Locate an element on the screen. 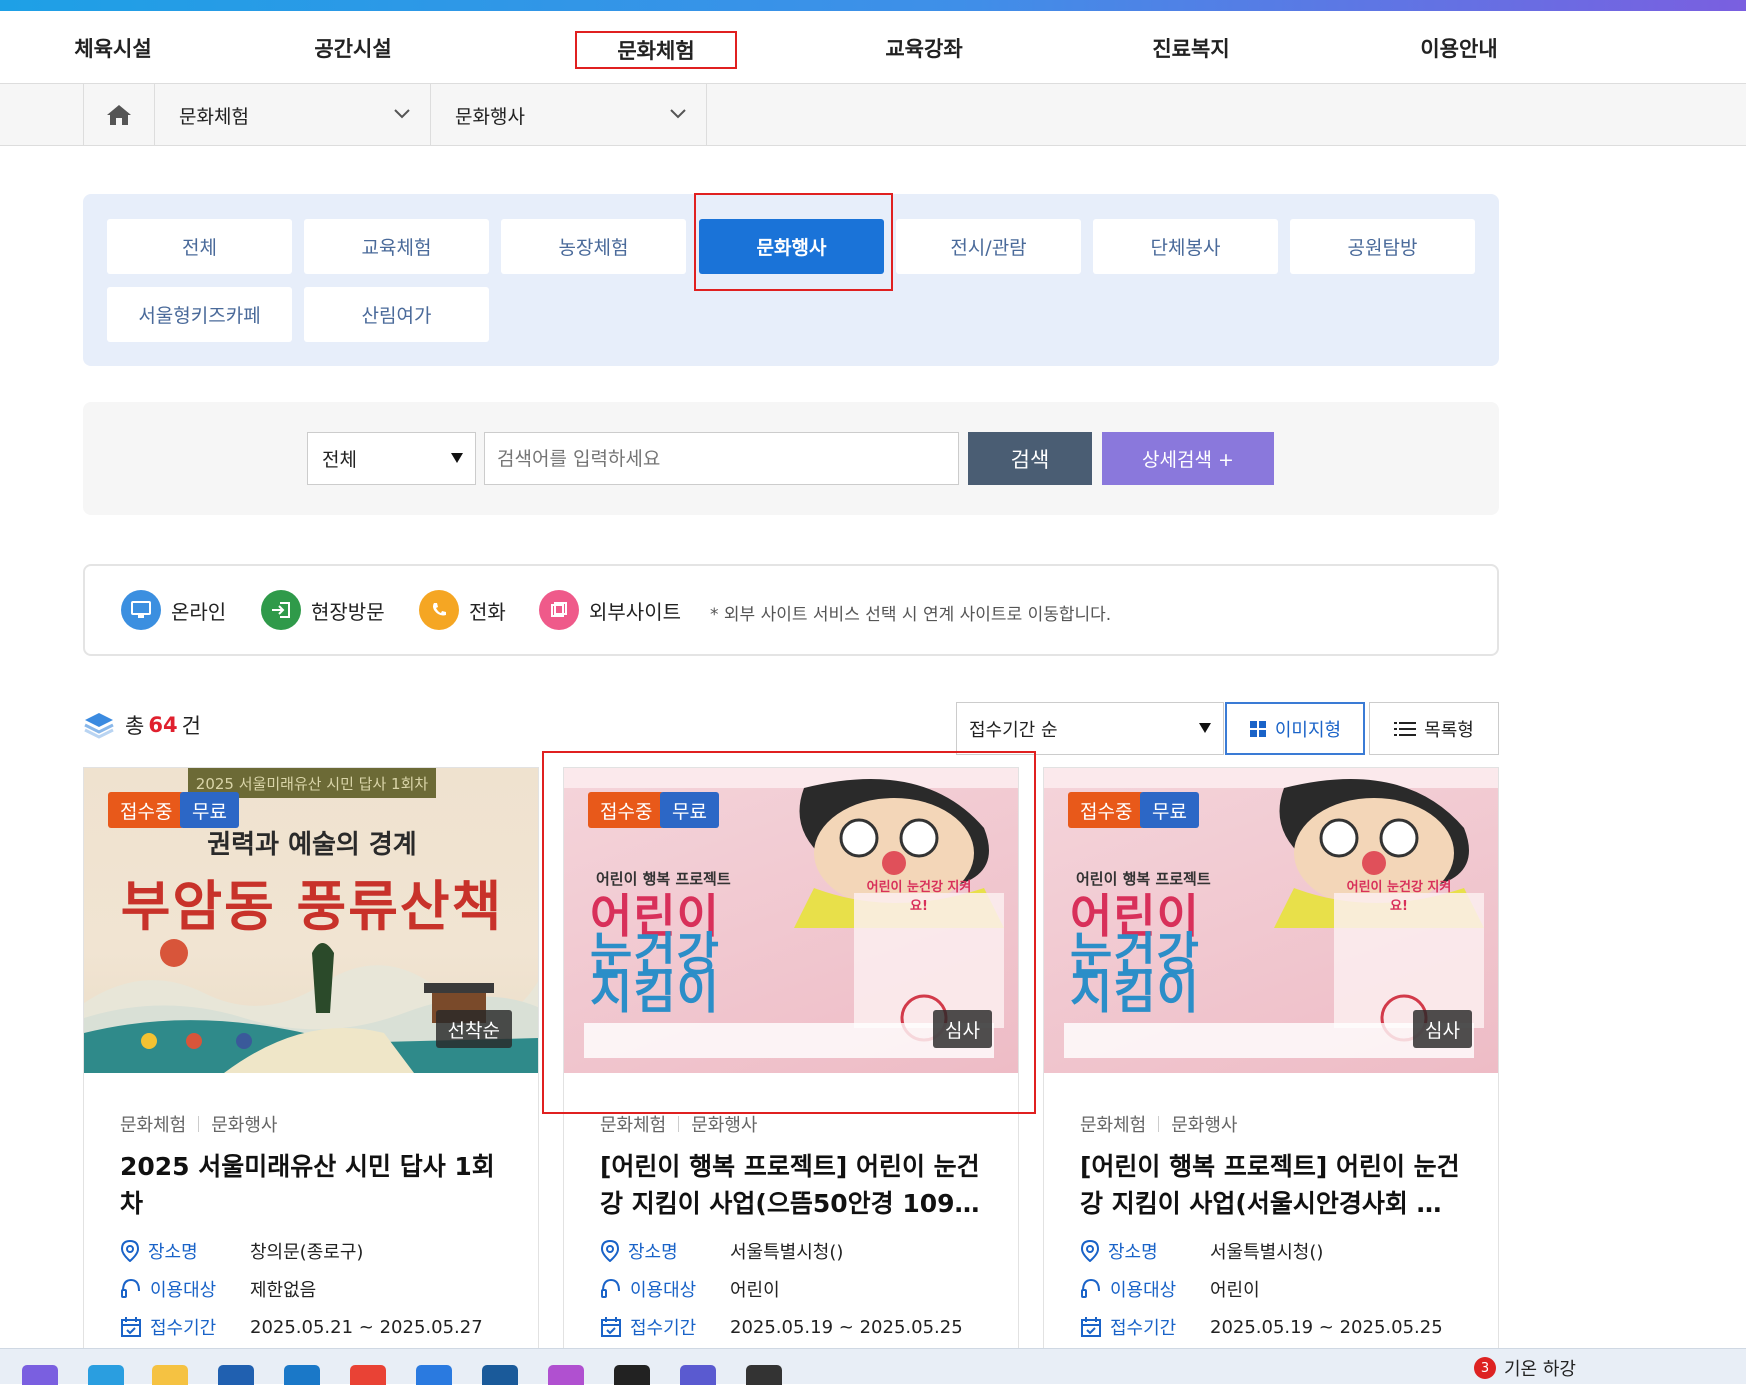 The image size is (1746, 1385). total-count: 총 64 건 is located at coordinates (142, 725).